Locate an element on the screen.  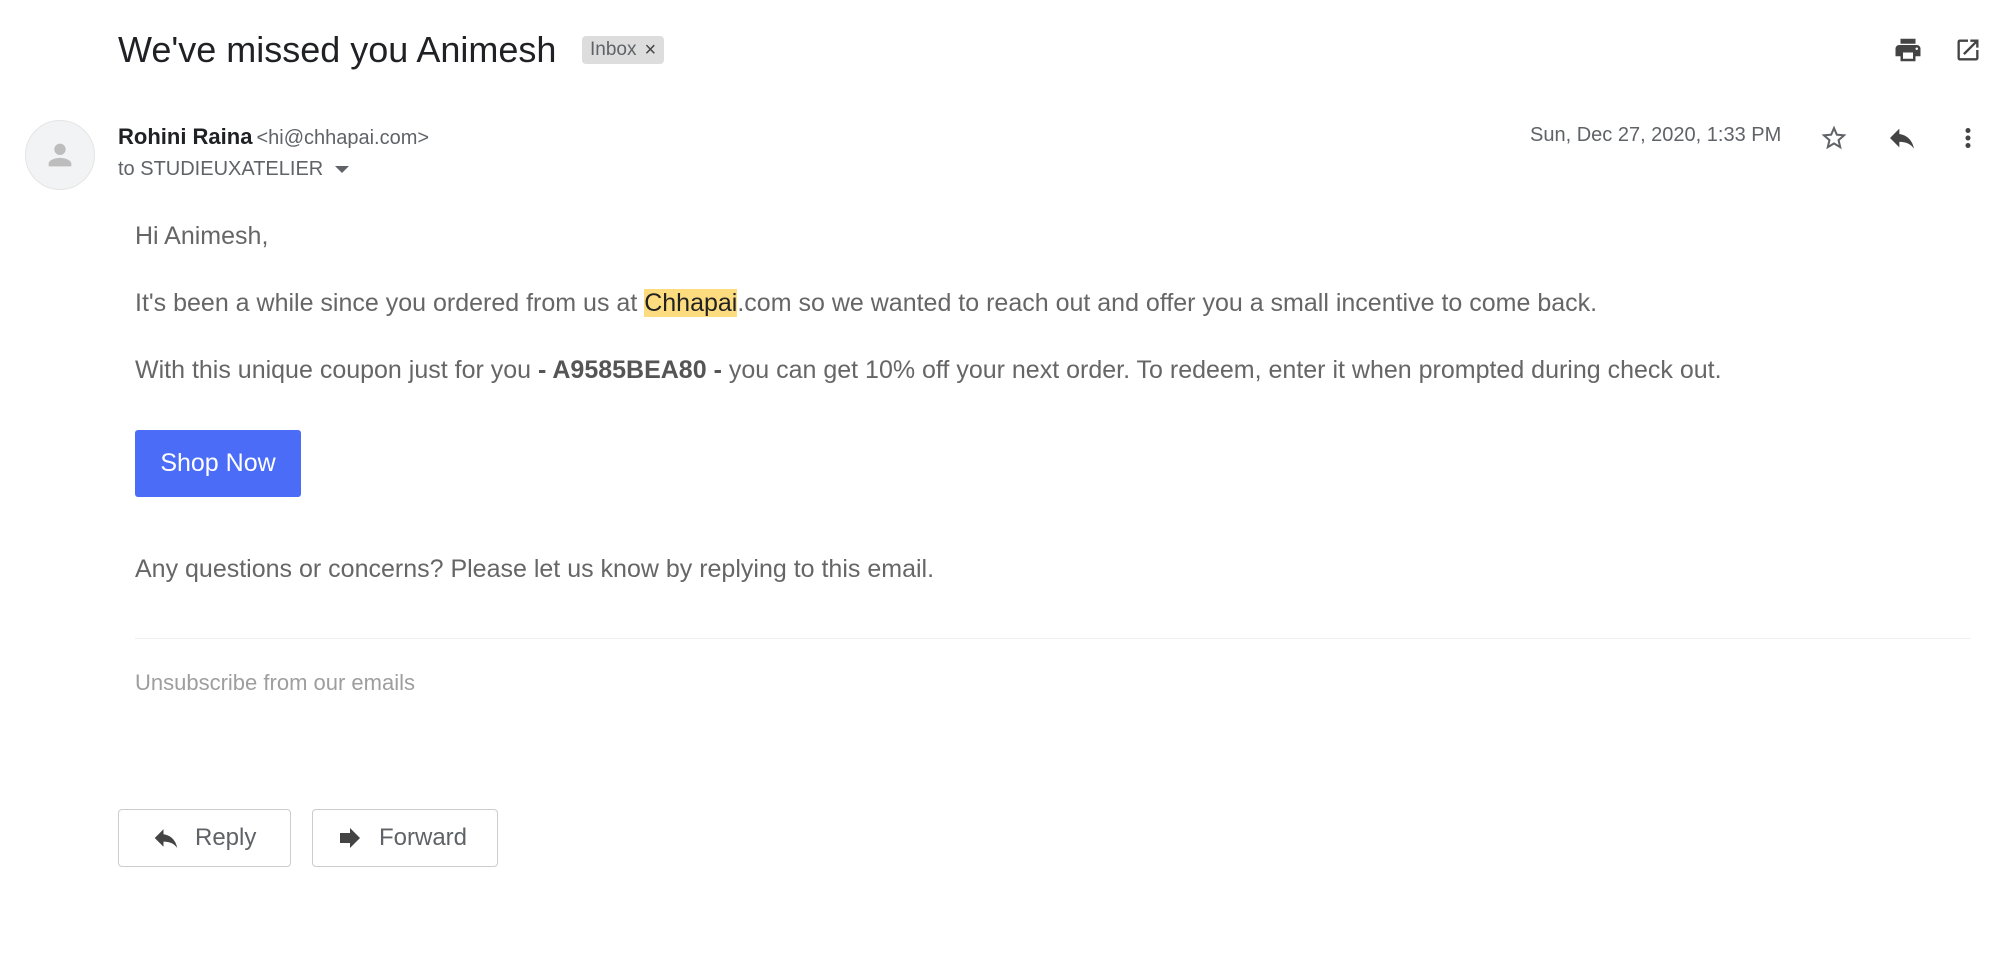
greeting: Hi Animesh, is located at coordinates (202, 236).